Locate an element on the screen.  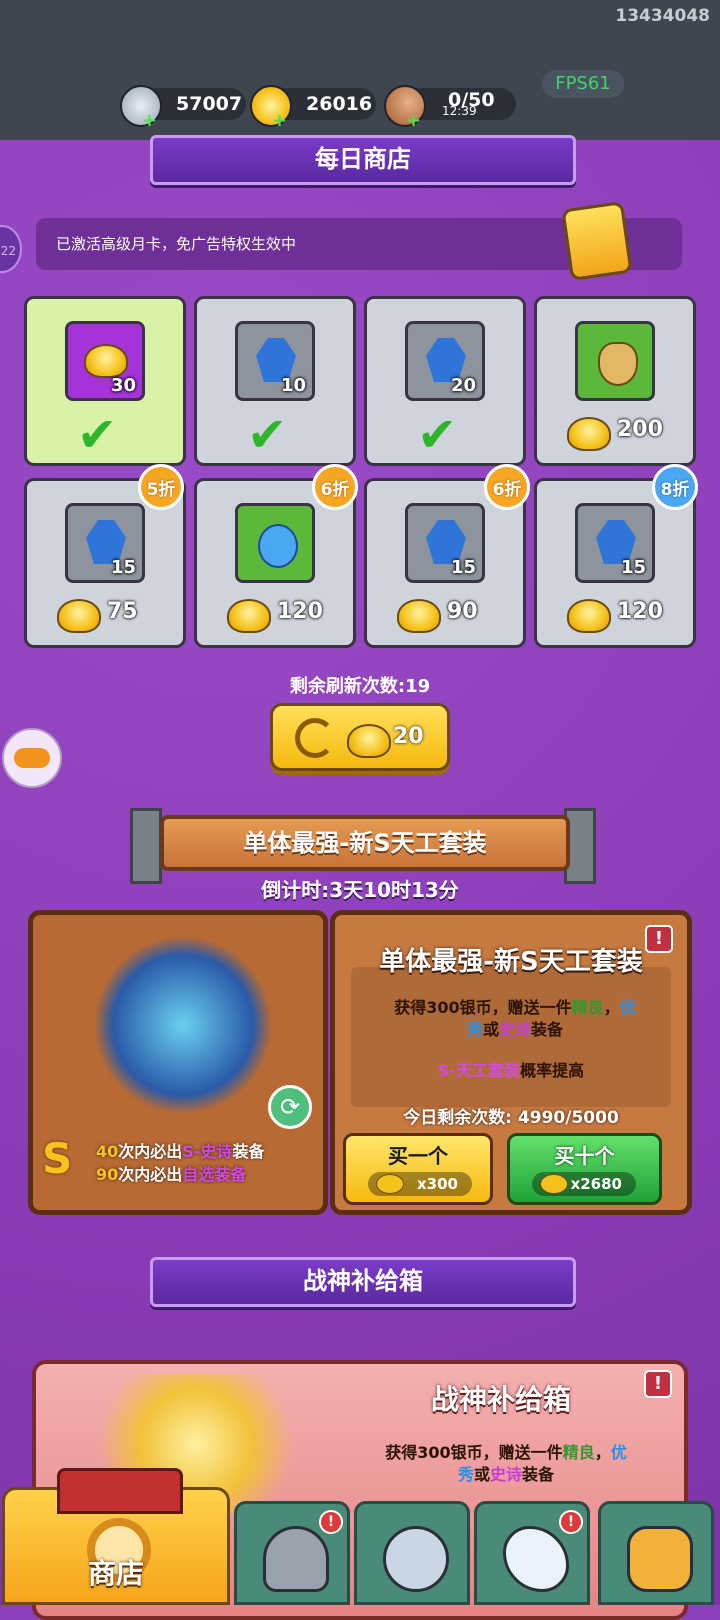
pets-alert-icon: ! is located at coordinates (571, 1522).